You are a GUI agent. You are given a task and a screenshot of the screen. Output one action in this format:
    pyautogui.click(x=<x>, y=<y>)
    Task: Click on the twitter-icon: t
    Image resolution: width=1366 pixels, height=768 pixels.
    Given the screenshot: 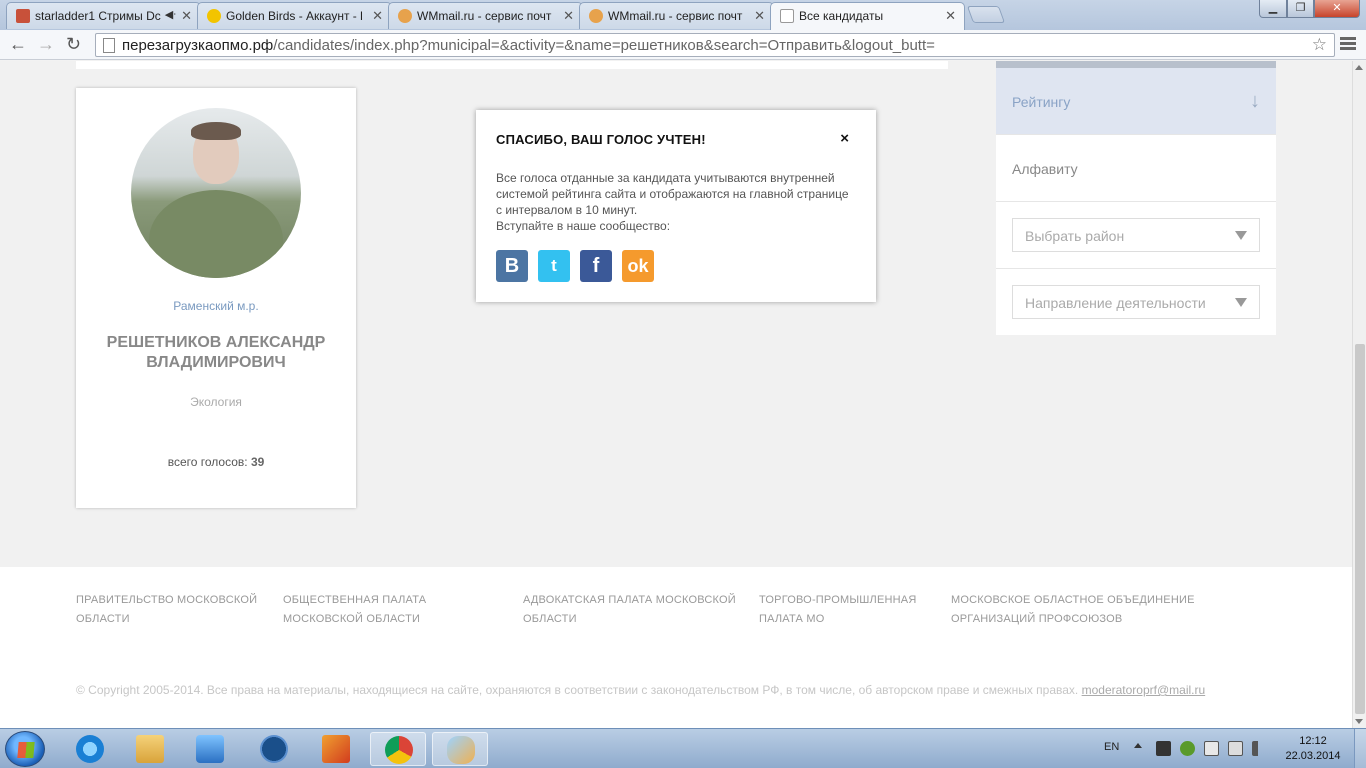 What is the action you would take?
    pyautogui.click(x=554, y=266)
    